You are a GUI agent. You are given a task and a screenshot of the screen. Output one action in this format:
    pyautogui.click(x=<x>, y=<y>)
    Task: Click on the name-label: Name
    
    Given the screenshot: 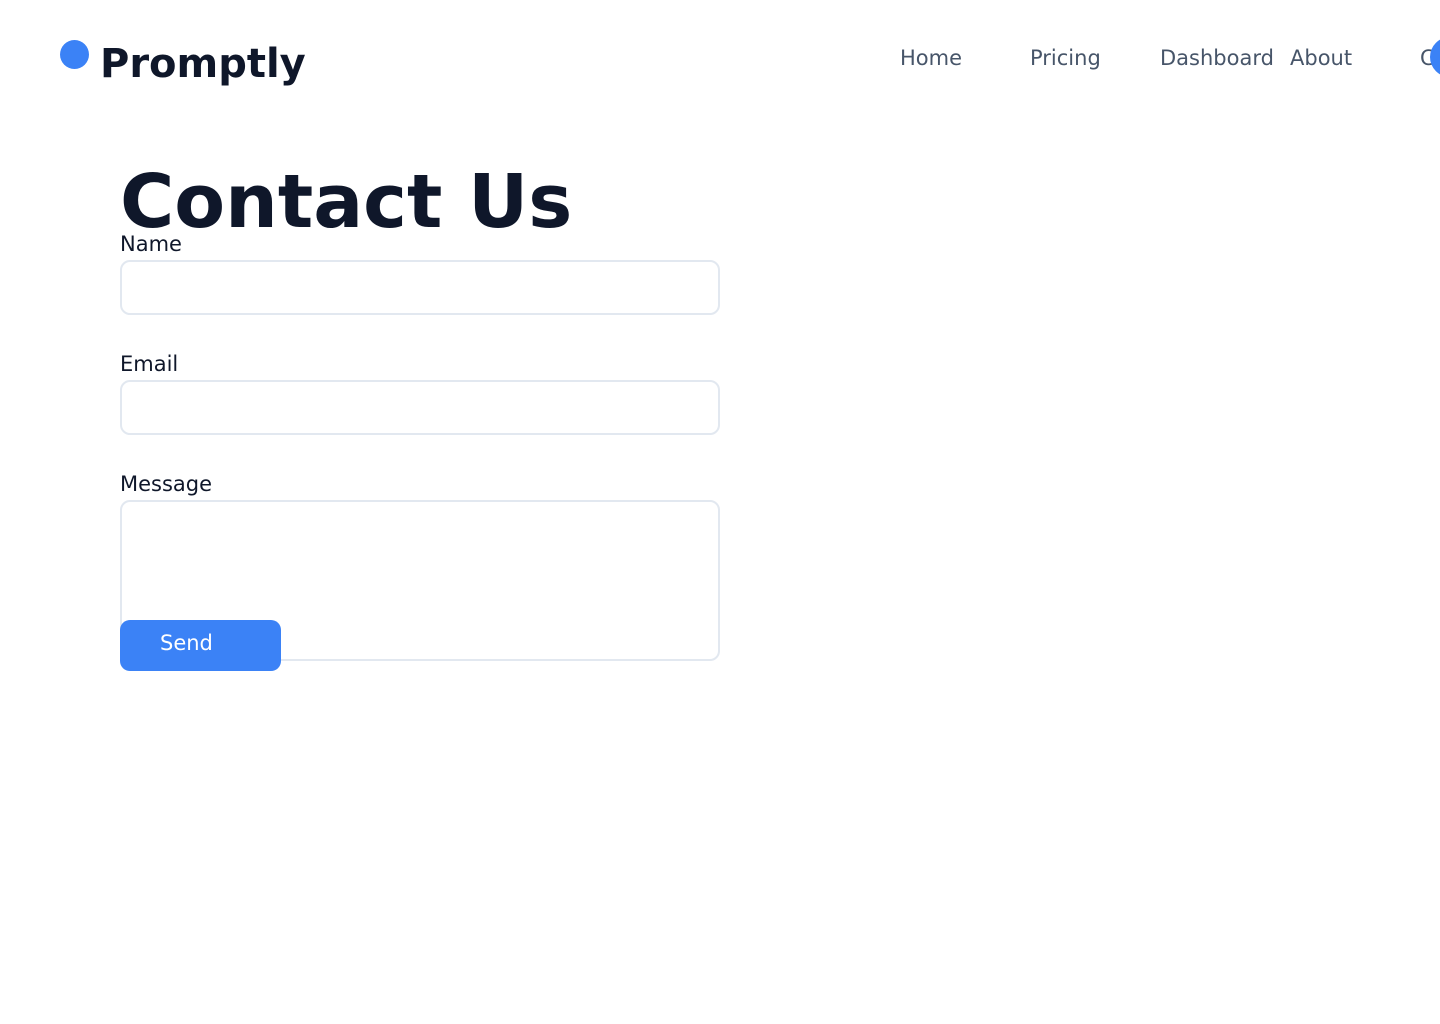 What is the action you would take?
    pyautogui.click(x=151, y=244)
    